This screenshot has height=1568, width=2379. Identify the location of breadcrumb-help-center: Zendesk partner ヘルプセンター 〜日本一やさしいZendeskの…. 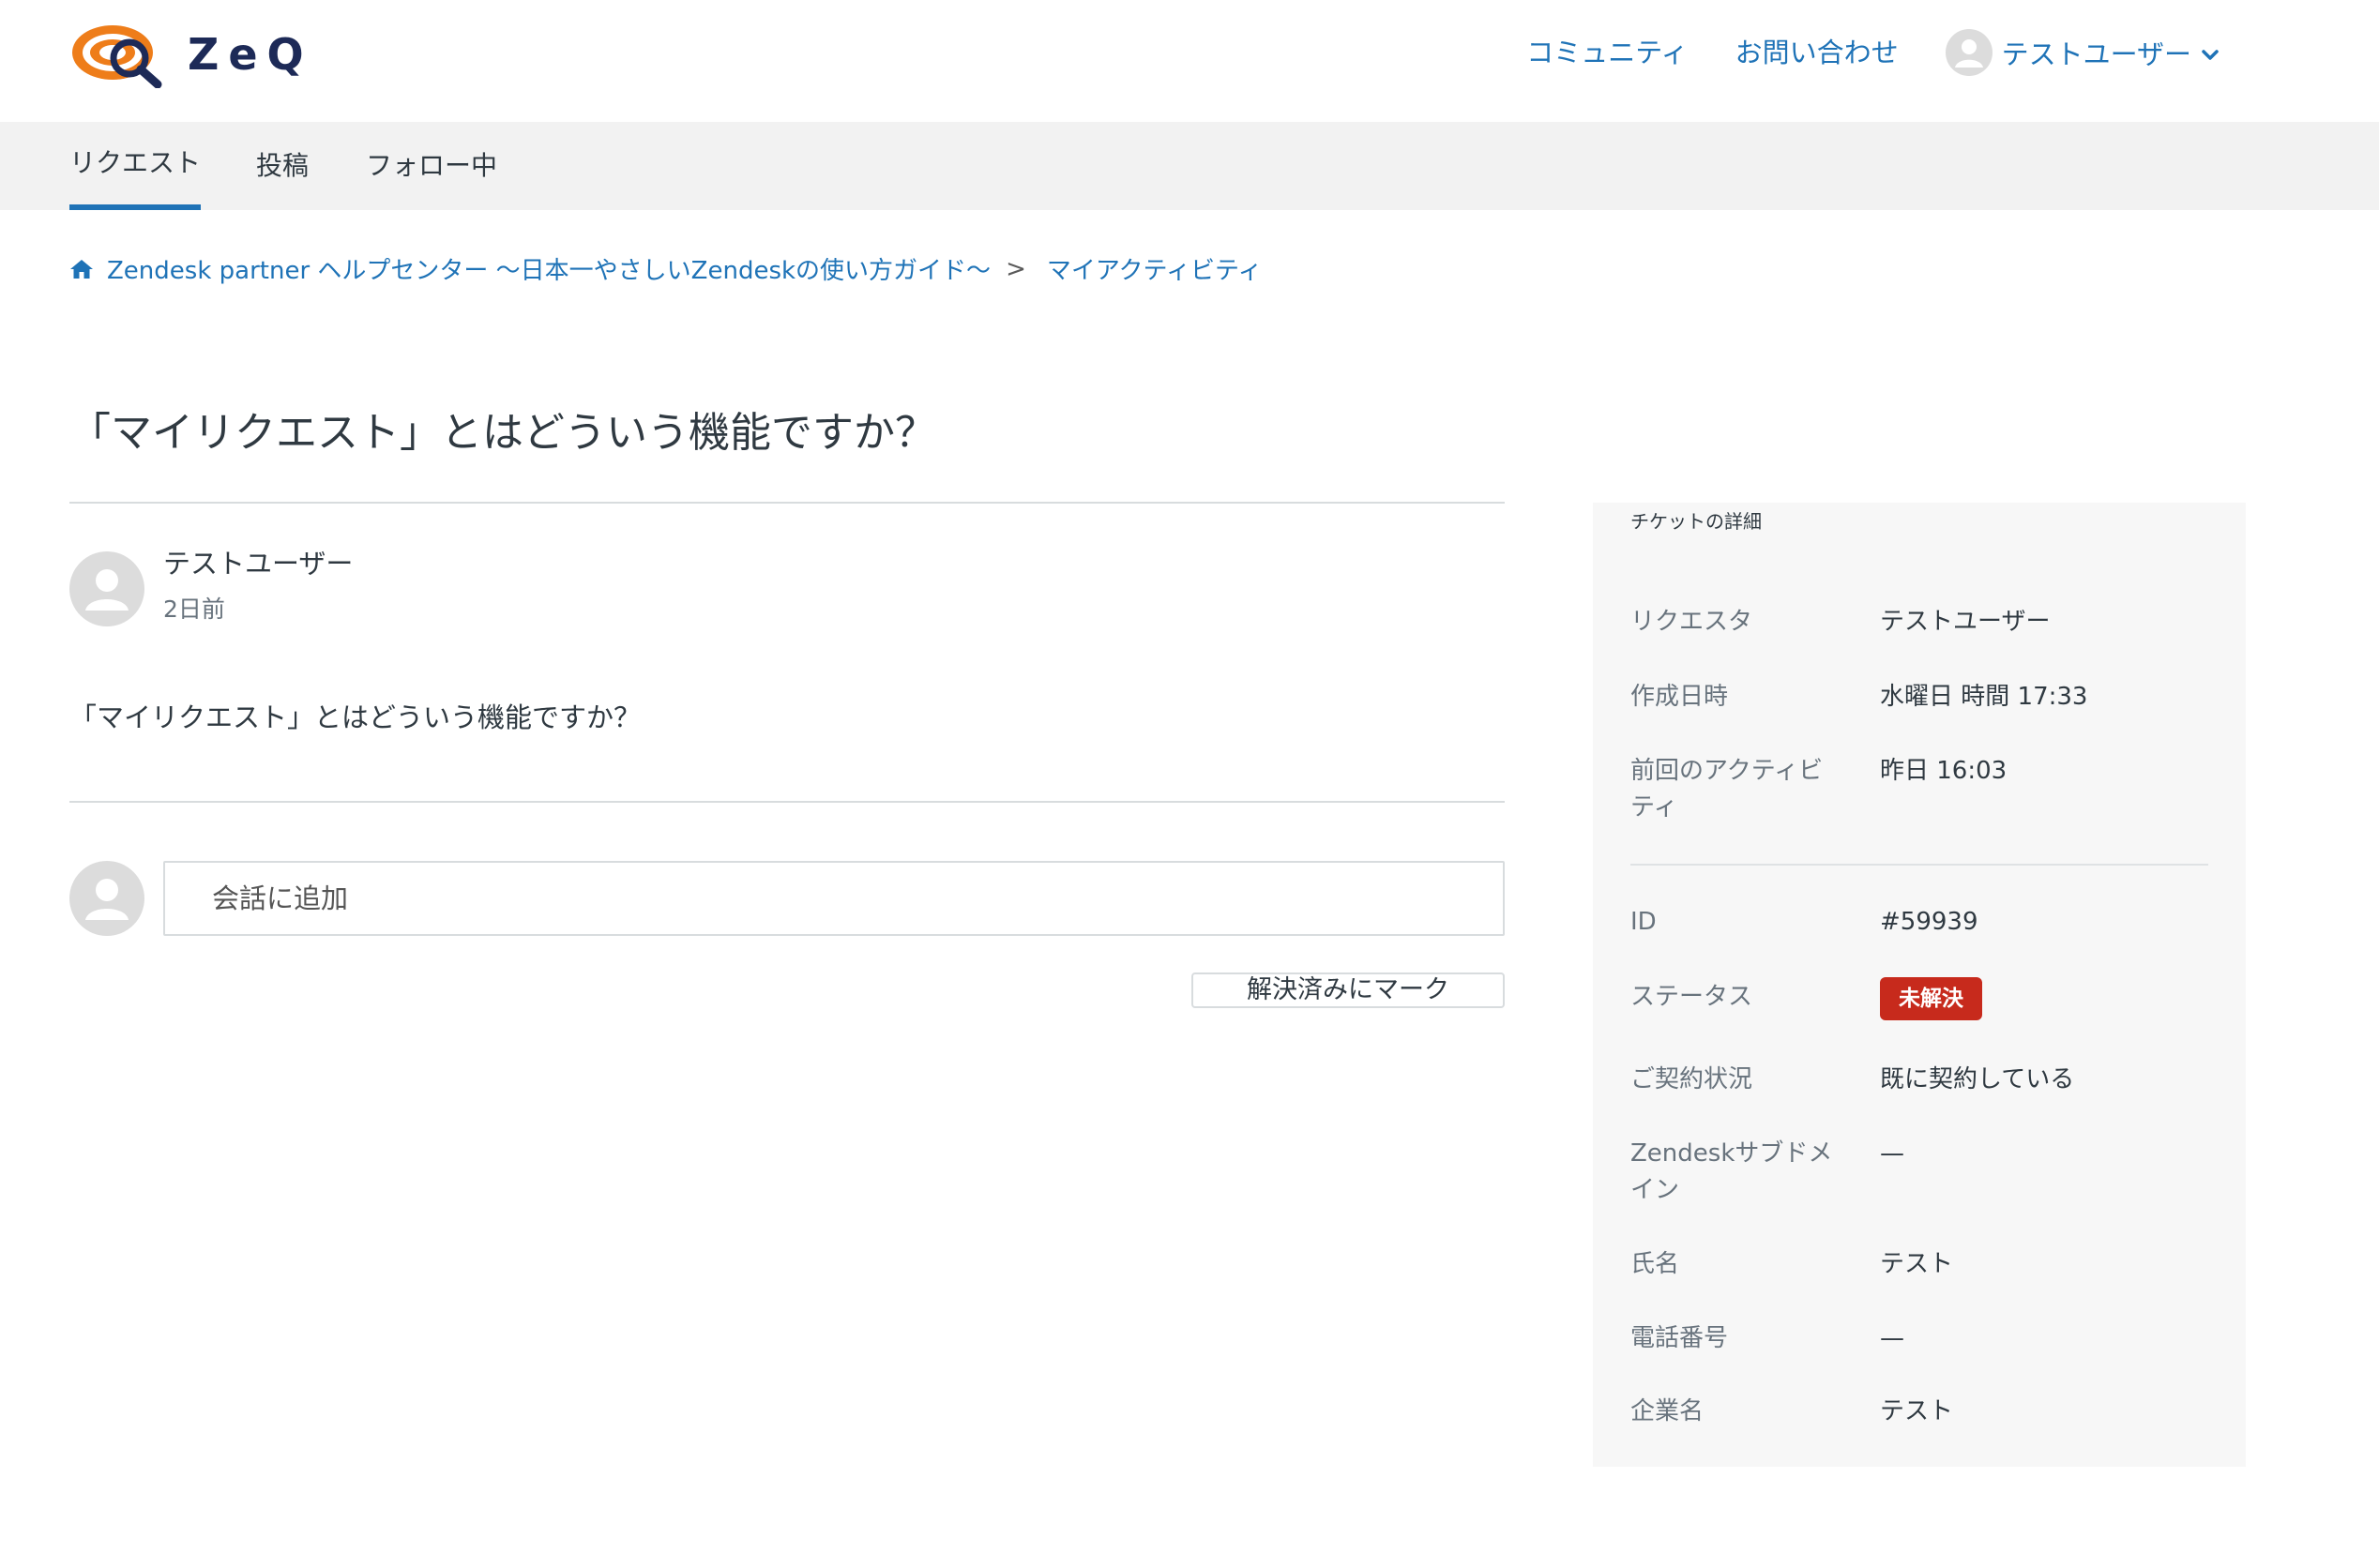
(549, 268).